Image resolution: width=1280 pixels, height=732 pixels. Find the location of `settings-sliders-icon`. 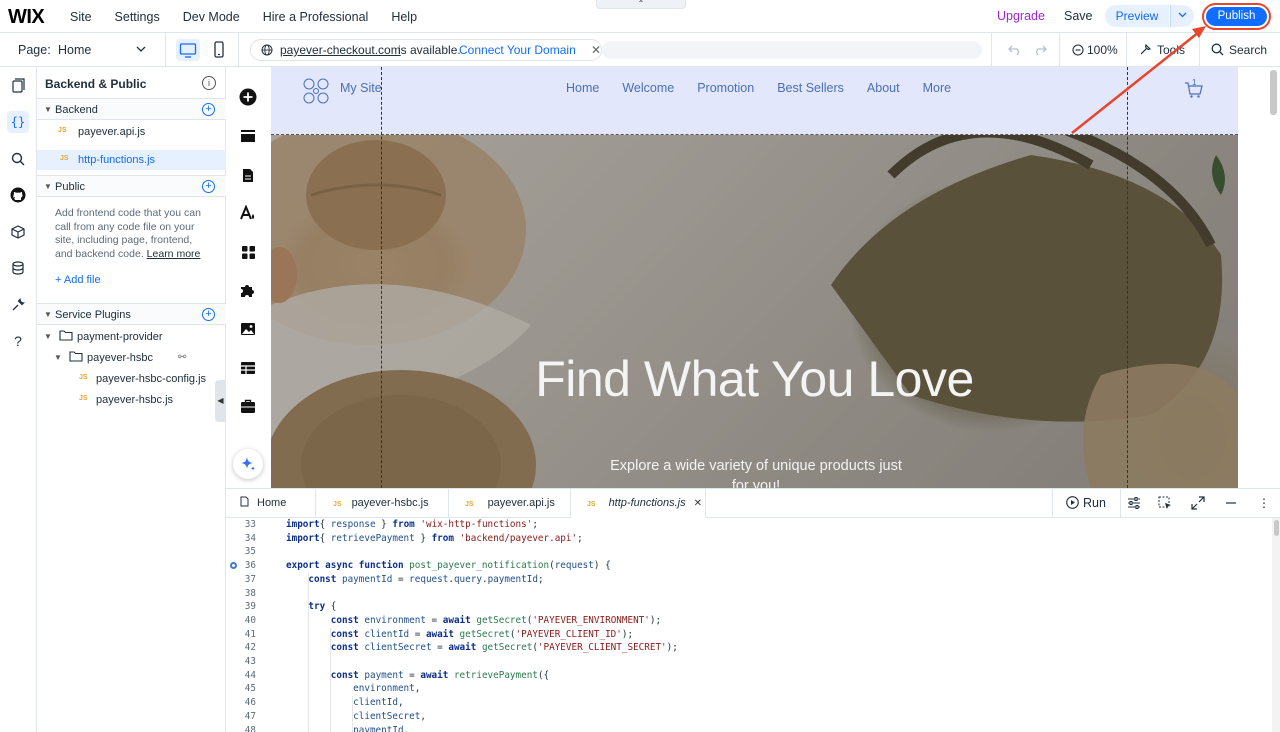

settings-sliders-icon is located at coordinates (1134, 503).